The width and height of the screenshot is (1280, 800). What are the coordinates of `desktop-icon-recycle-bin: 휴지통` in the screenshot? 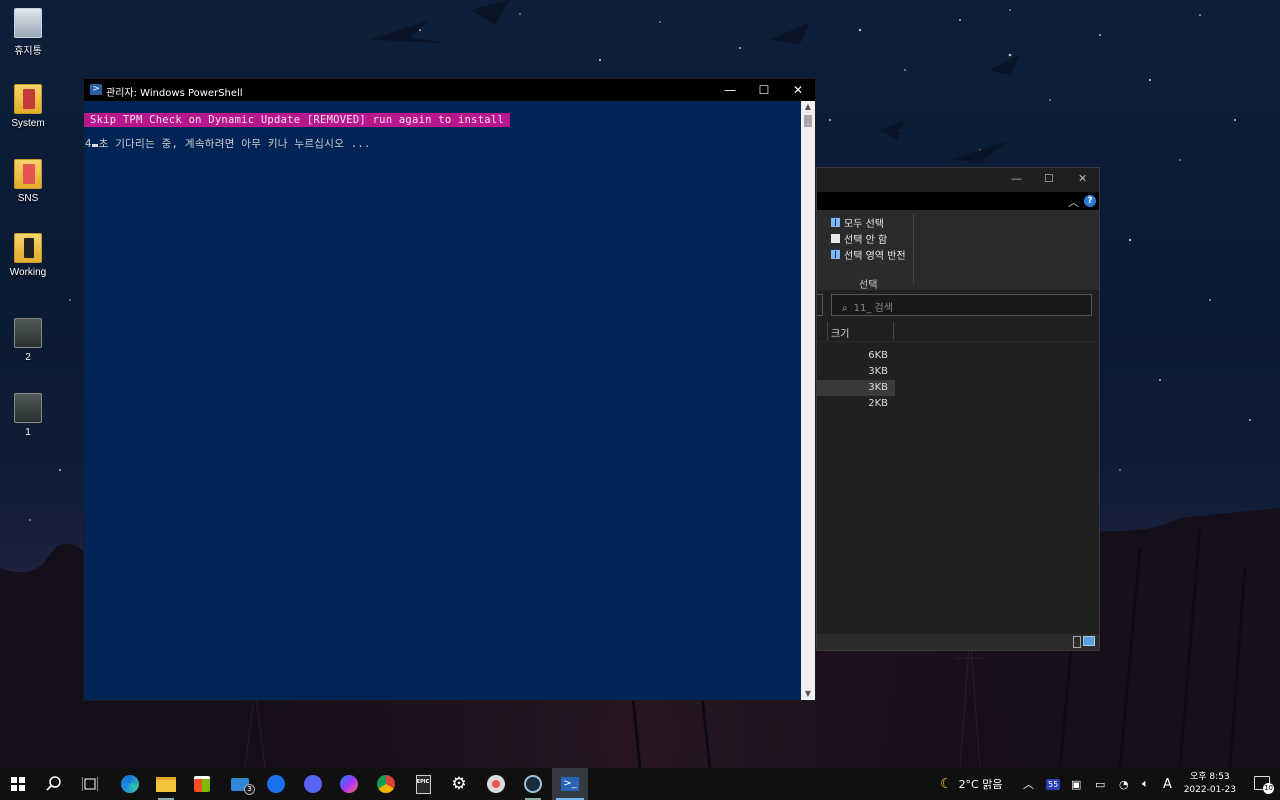 It's located at (28, 32).